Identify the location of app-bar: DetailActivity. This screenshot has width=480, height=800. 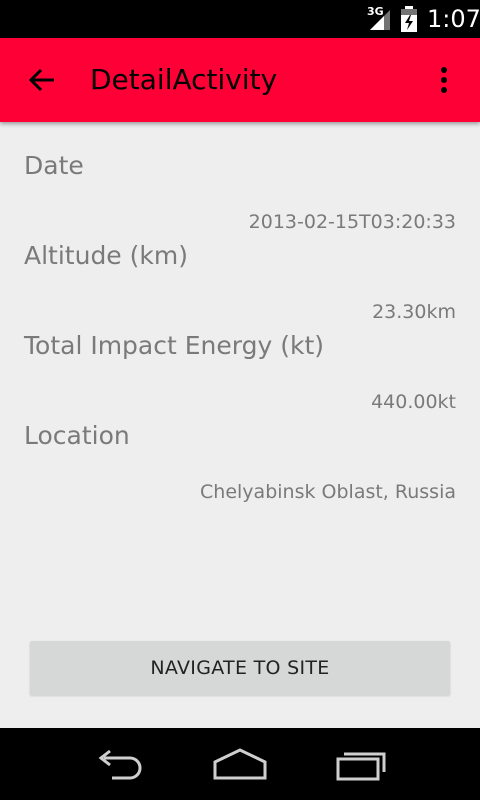
(240, 80).